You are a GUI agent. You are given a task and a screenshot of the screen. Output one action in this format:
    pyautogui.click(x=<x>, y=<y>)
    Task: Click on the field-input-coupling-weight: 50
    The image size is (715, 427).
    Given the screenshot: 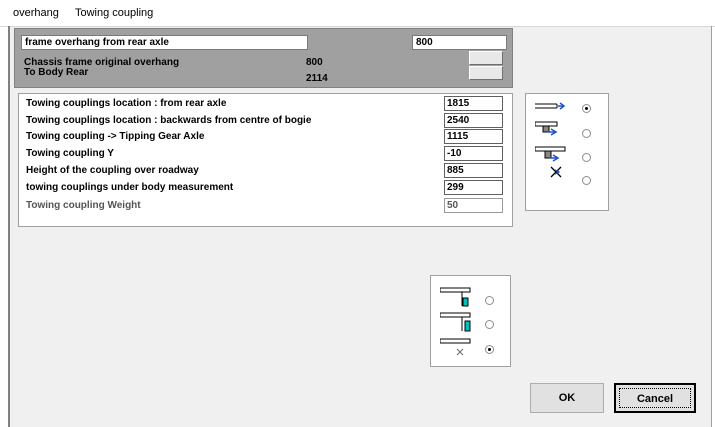 What is the action you would take?
    pyautogui.click(x=473, y=205)
    